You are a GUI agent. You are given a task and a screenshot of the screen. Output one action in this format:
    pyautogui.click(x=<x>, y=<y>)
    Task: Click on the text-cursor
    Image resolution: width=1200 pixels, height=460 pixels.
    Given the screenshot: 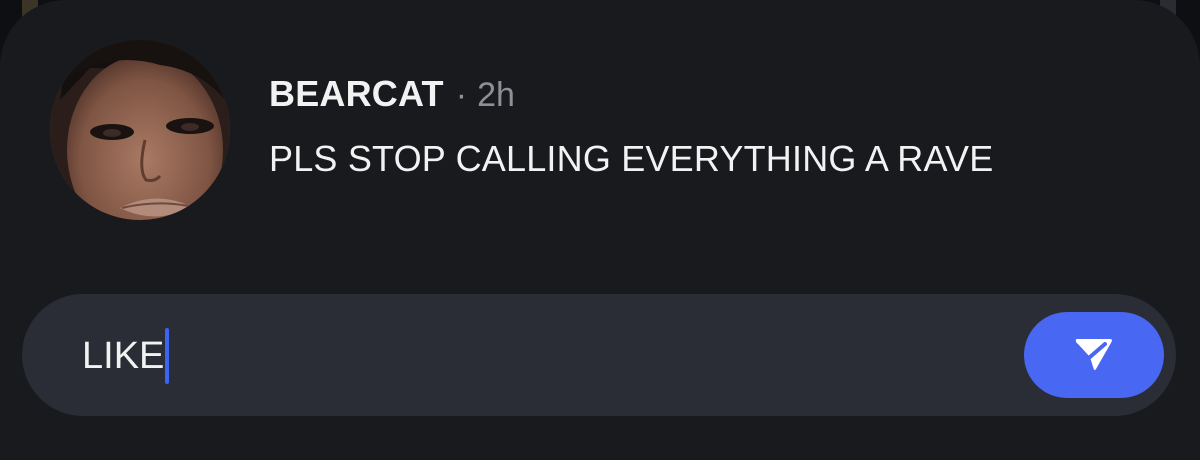 What is the action you would take?
    pyautogui.click(x=167, y=356)
    